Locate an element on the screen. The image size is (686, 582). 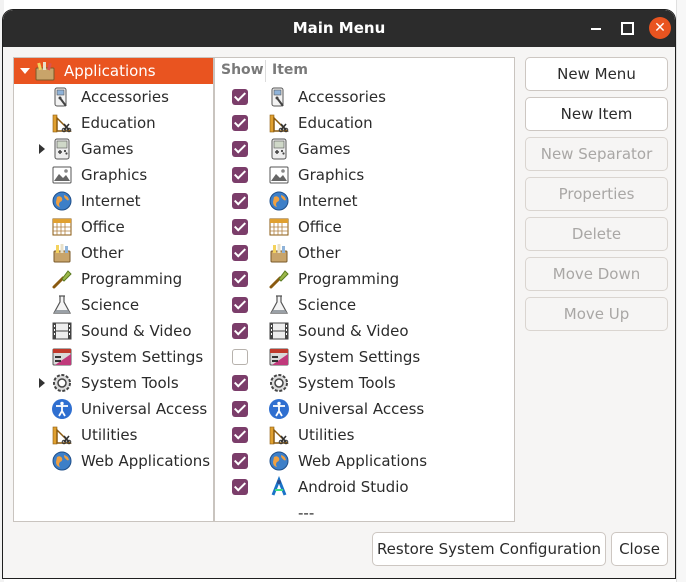
item-label: Office is located at coordinates (320, 227).